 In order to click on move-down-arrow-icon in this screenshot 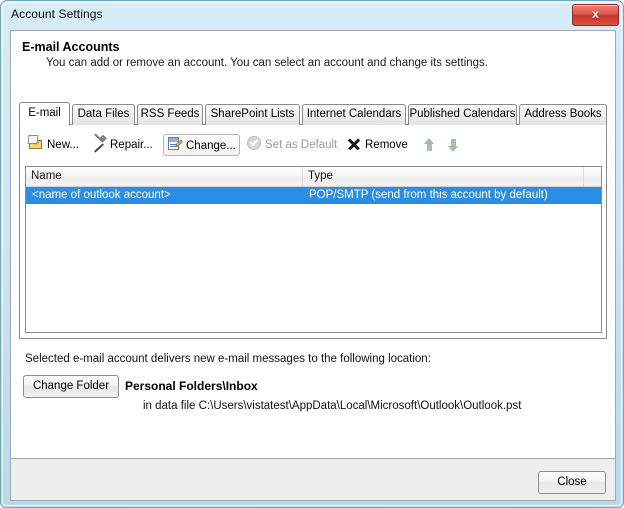, I will do `click(453, 145)`.